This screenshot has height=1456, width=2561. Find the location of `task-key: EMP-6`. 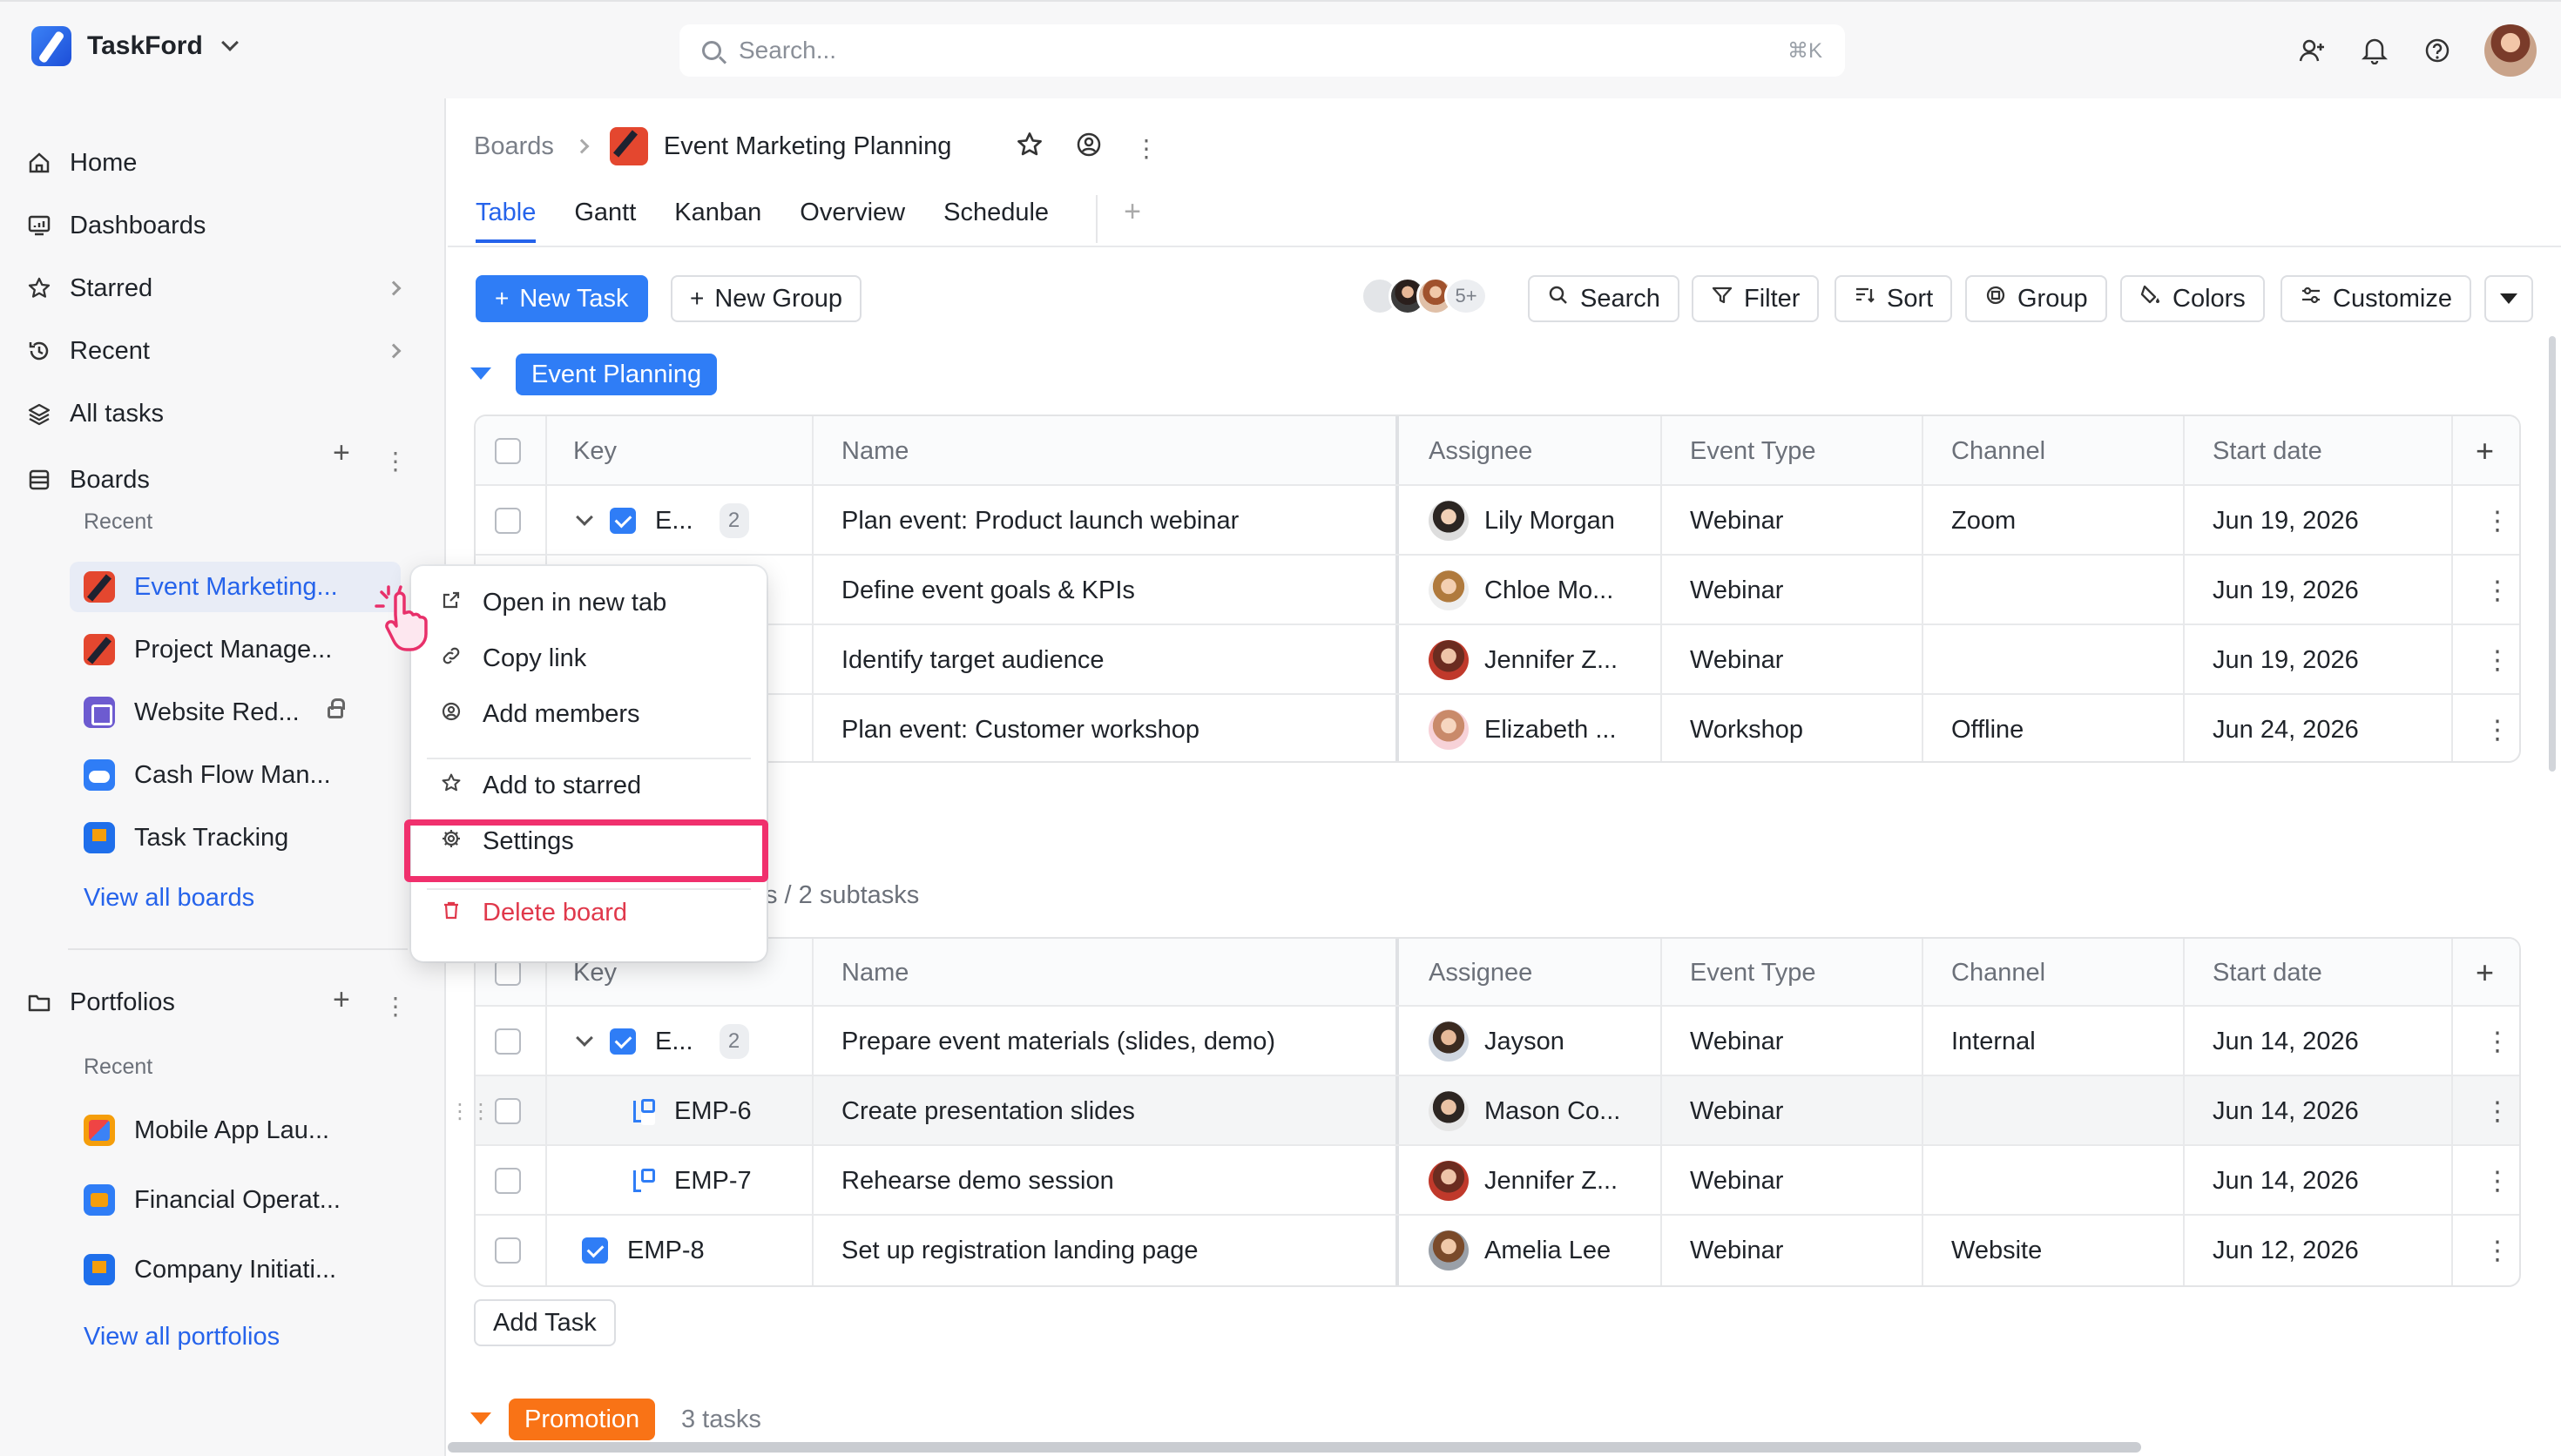

task-key: EMP-6 is located at coordinates (713, 1111).